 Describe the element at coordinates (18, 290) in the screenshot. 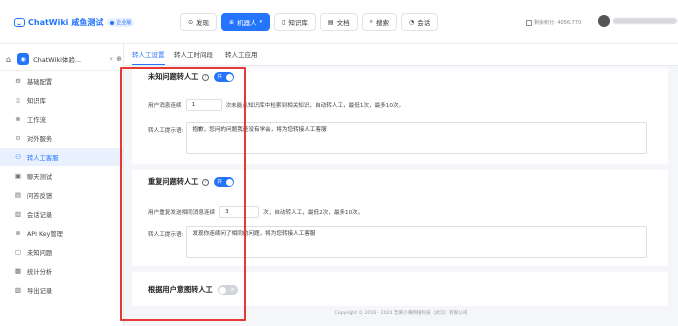

I see `export-icon: ▧` at that location.